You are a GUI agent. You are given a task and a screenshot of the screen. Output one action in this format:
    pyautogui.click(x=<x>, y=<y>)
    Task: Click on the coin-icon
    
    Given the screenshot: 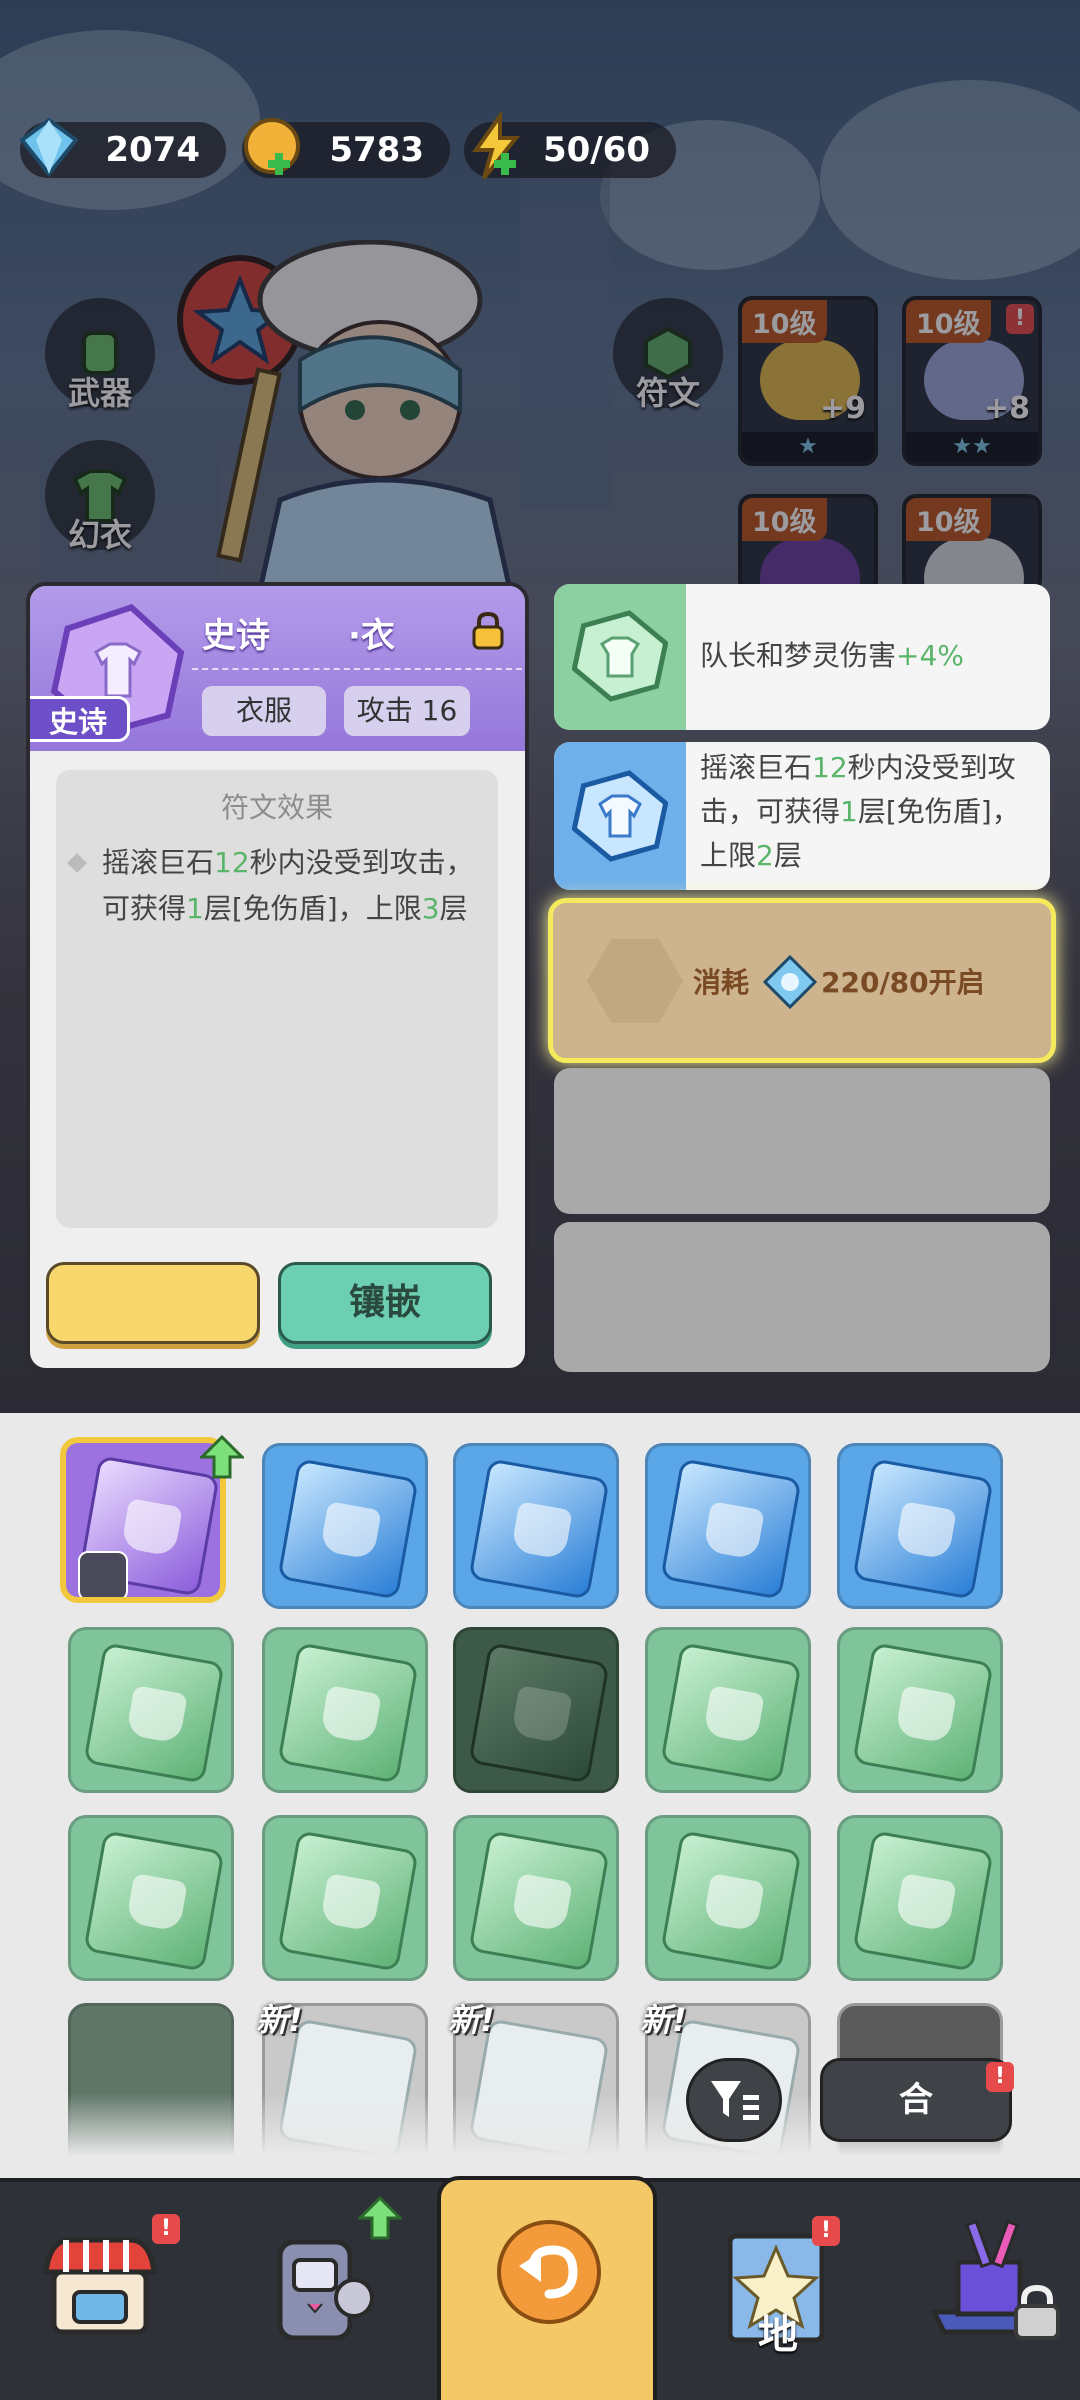 What is the action you would take?
    pyautogui.click(x=273, y=147)
    